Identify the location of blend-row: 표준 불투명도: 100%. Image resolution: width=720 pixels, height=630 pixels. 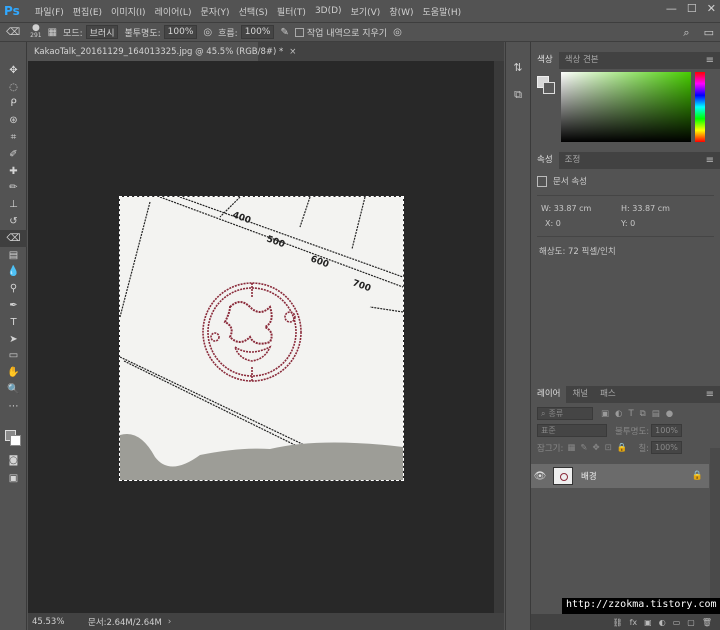
(625, 430).